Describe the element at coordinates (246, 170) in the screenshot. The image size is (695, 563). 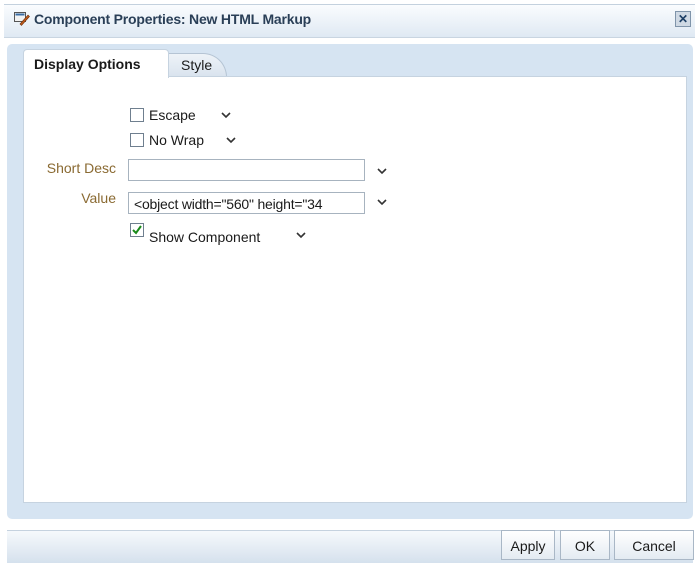
I see `short-desc-input` at that location.